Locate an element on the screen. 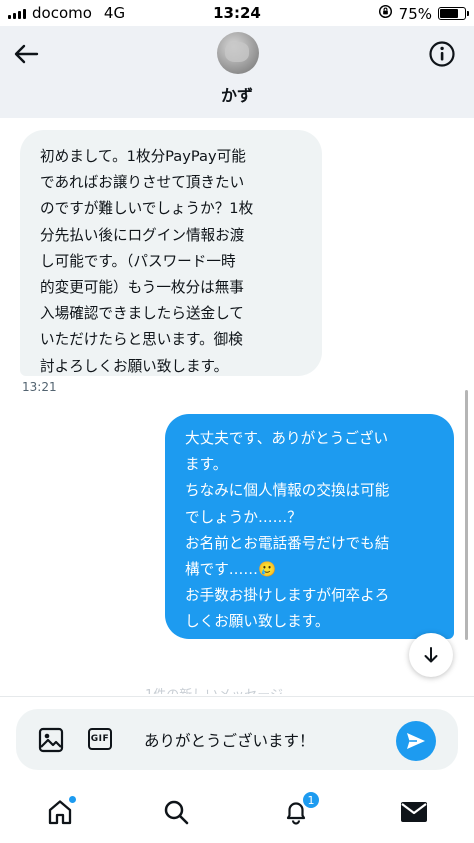  avatar is located at coordinates (238, 53).